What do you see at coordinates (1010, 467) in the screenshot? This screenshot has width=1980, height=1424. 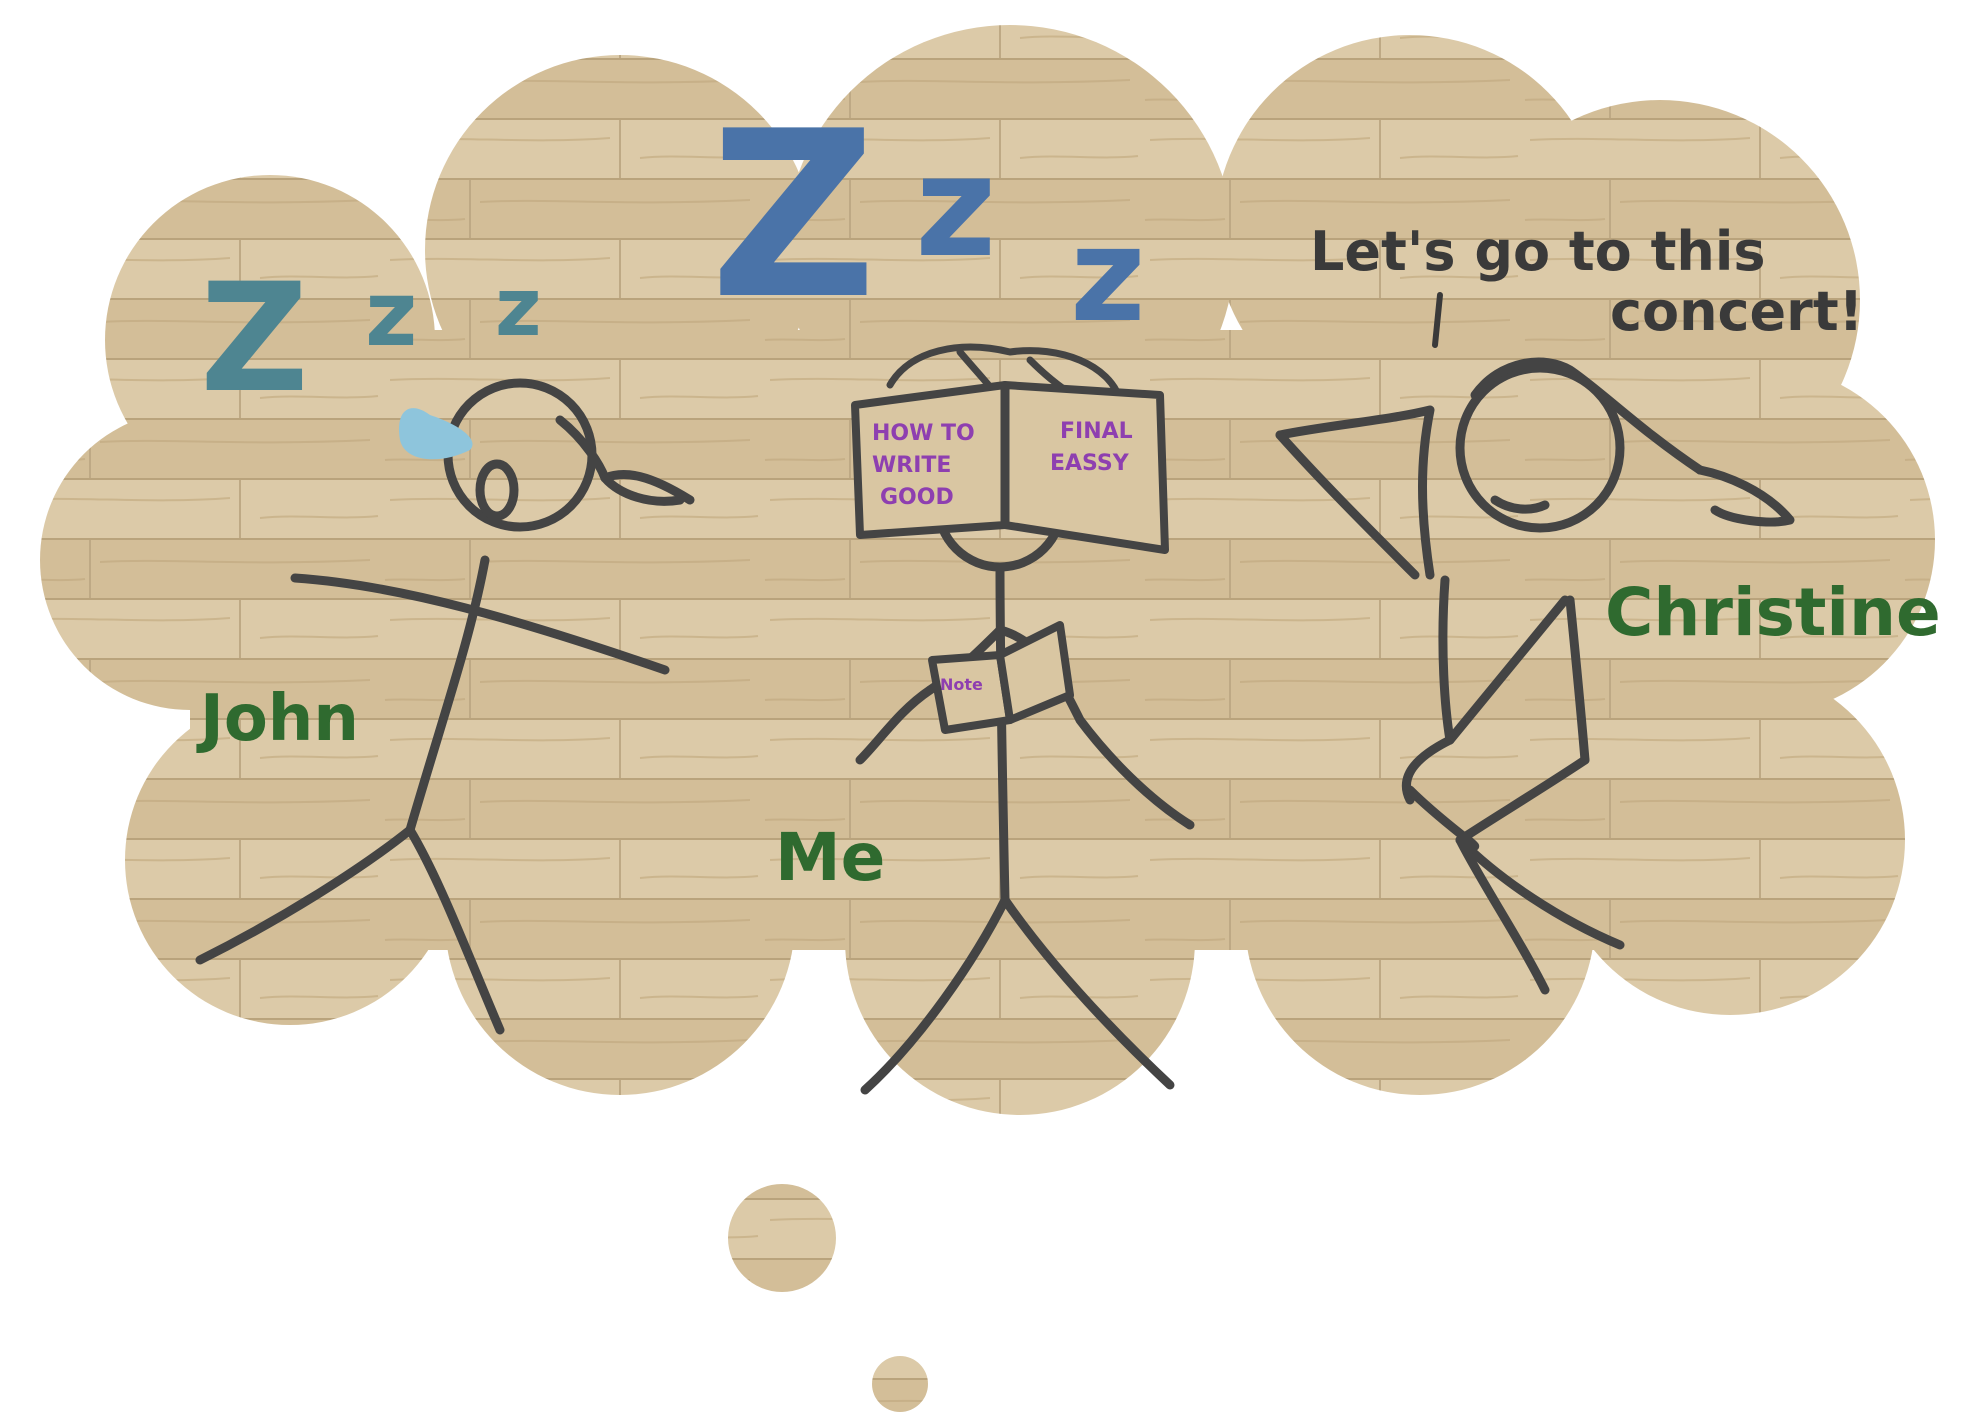 I see `open-book: HOW TO WRITE GOOD FINAL EASSY` at bounding box center [1010, 467].